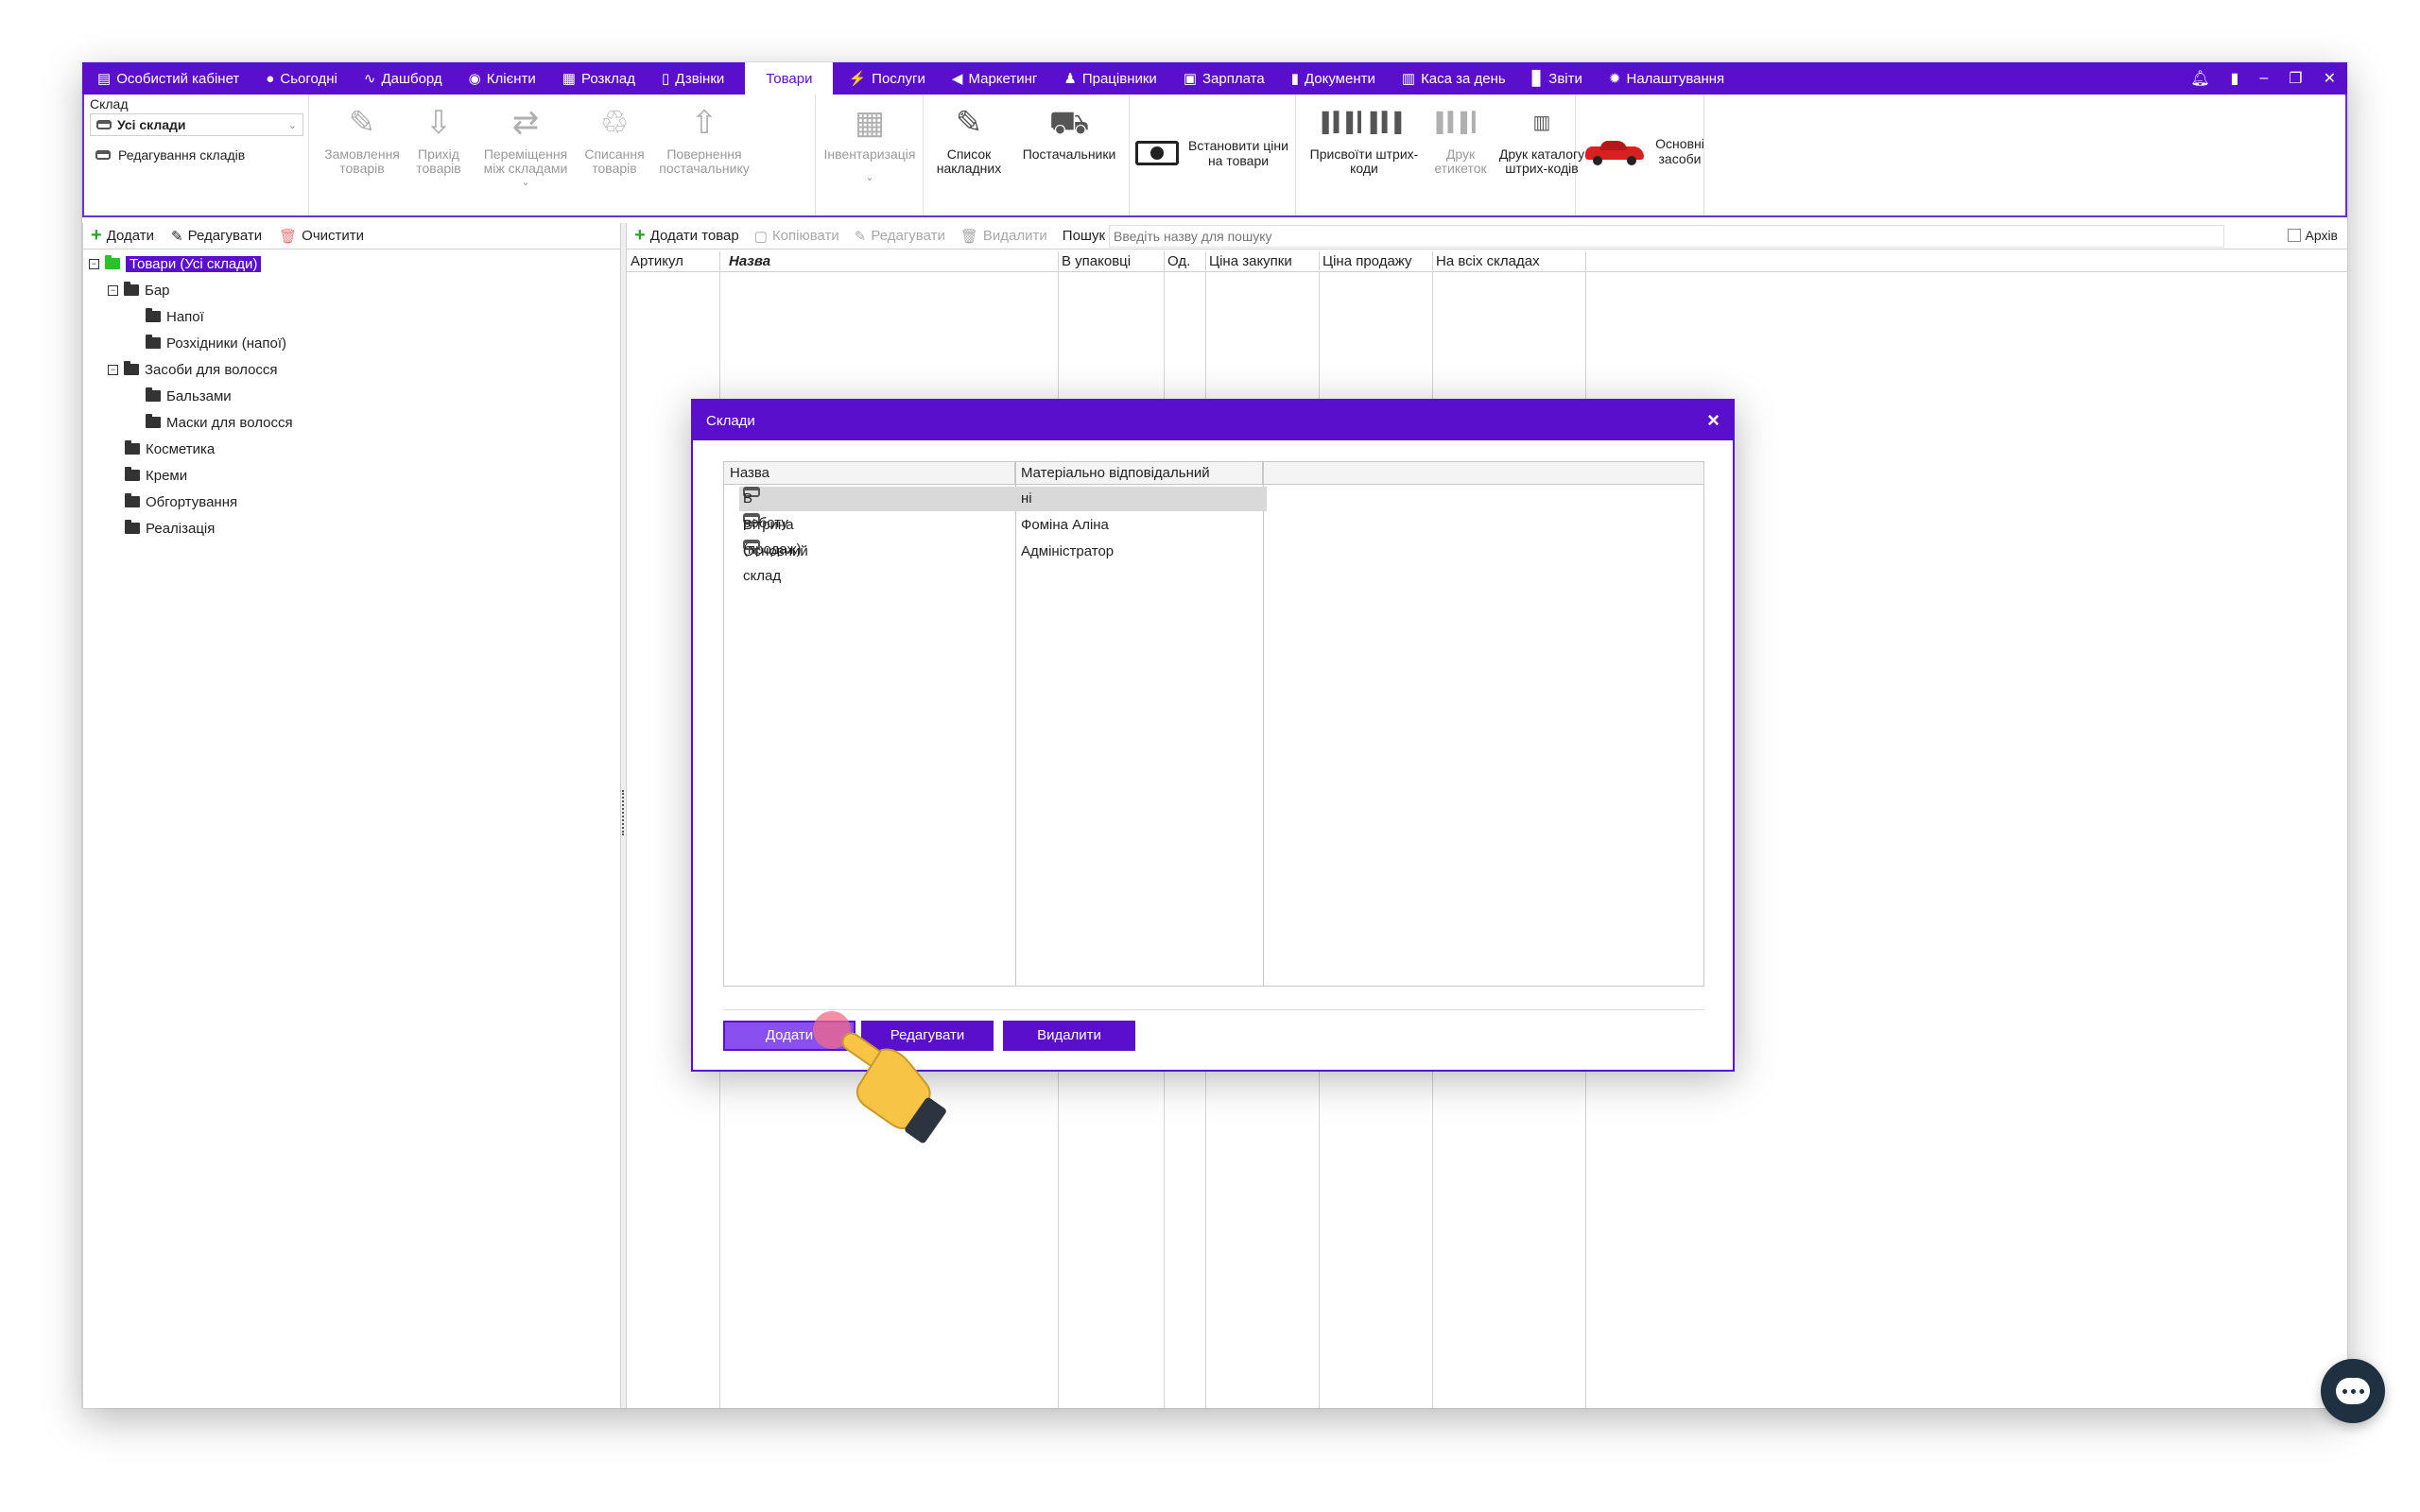 This screenshot has height=1512, width=2420. I want to click on print-labels-button: ▌▍▌▎ Друк етикеток, so click(1460, 139).